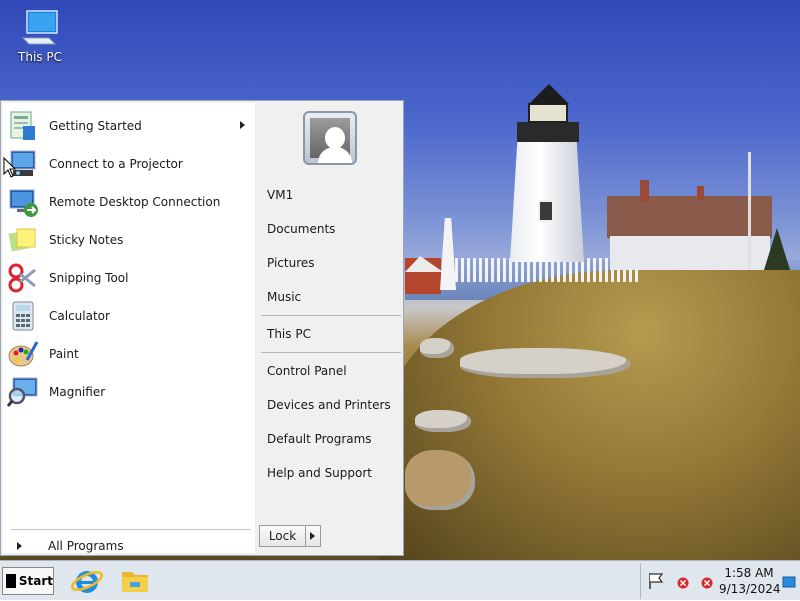  What do you see at coordinates (129, 316) in the screenshot?
I see `program-calculator: Calculator` at bounding box center [129, 316].